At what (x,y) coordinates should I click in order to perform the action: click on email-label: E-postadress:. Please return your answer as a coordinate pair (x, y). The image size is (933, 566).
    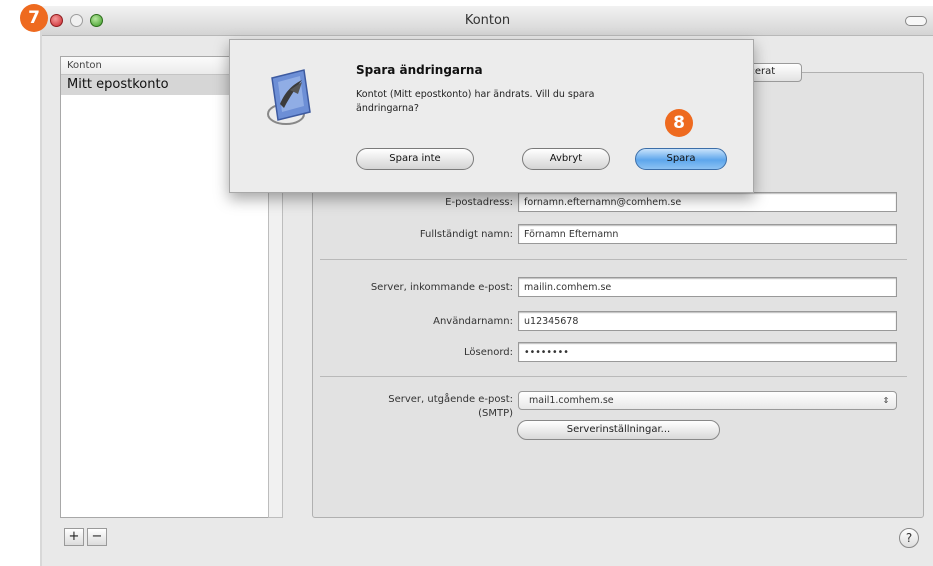
    Looking at the image, I should click on (479, 202).